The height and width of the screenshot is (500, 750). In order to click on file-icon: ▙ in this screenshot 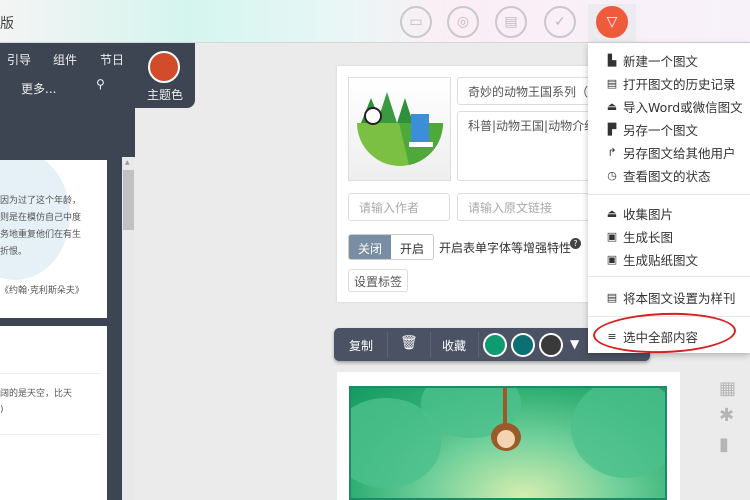, I will do `click(612, 60)`.